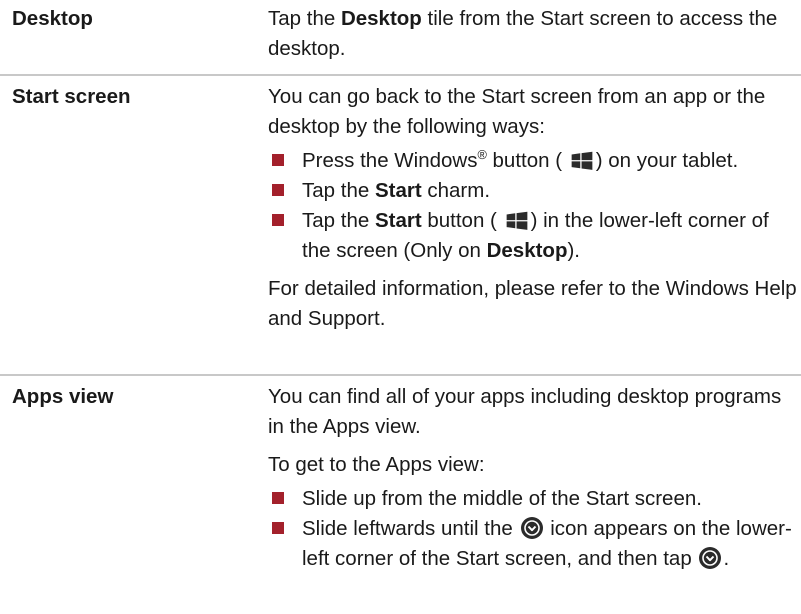 The image size is (801, 614). I want to click on term-apps-view: Apps view, so click(63, 396).